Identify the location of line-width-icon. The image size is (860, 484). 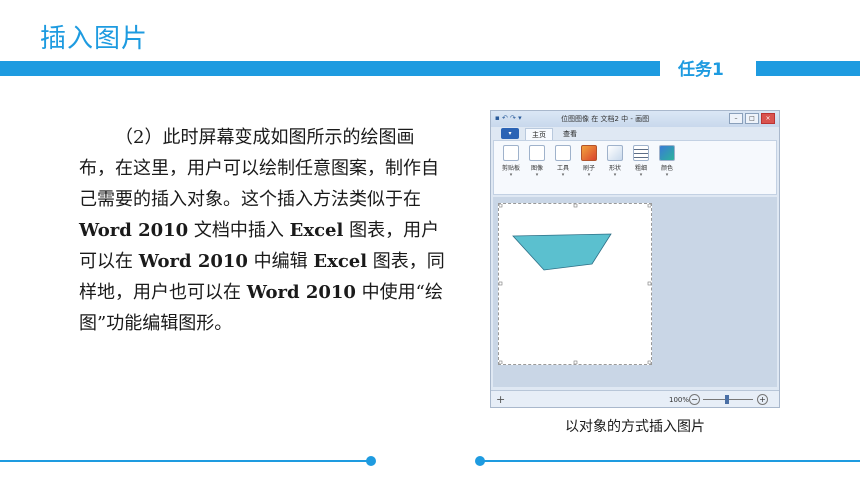
(641, 153).